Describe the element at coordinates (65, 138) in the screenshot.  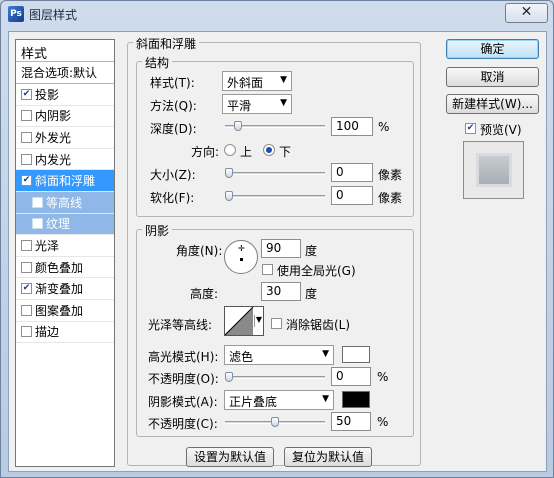
I see `style-list-item: 外发光` at that location.